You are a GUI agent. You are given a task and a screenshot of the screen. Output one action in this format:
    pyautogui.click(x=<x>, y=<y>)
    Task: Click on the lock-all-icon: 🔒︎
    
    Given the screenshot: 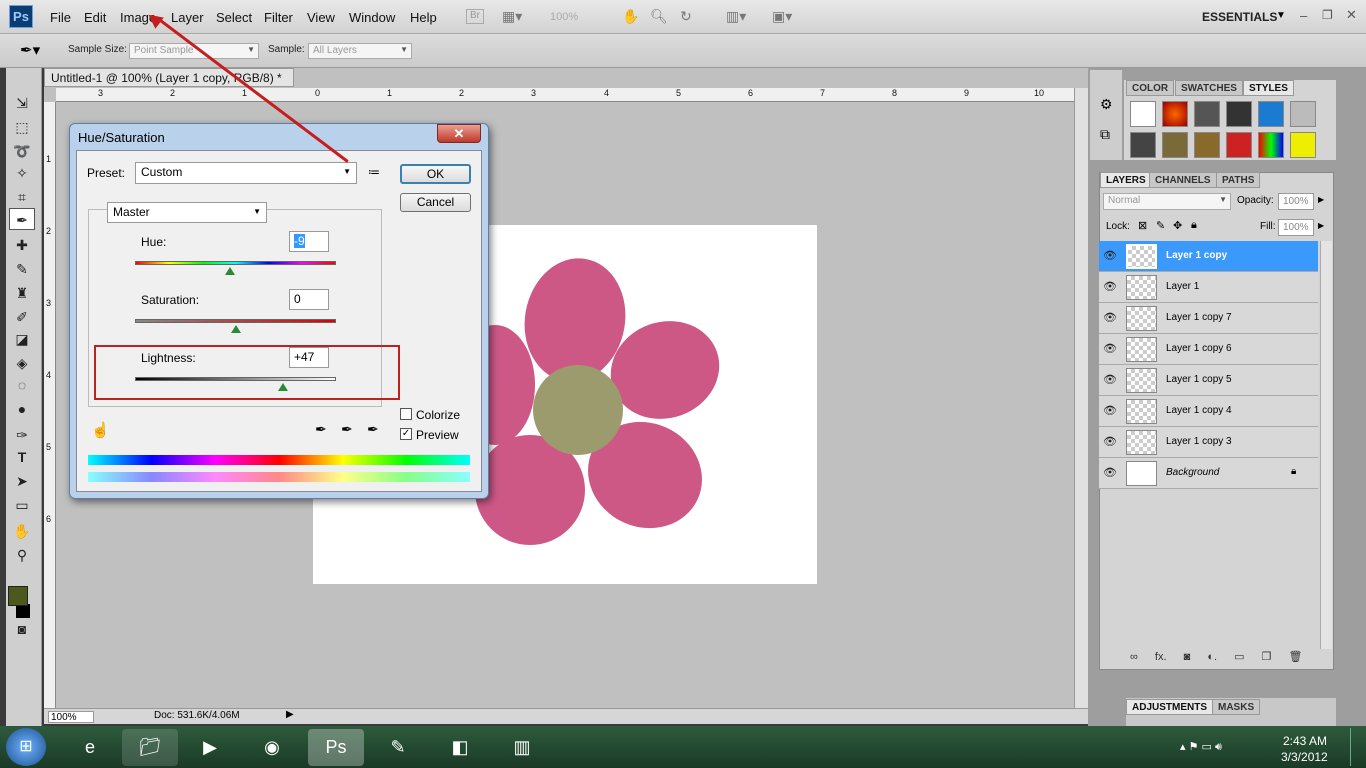 What is the action you would take?
    pyautogui.click(x=1194, y=225)
    